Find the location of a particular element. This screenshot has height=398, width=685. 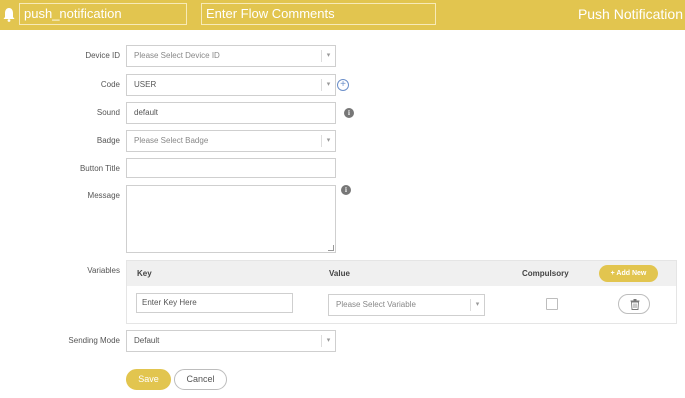

flow-comments-input: Enter Flow Comments is located at coordinates (318, 14).